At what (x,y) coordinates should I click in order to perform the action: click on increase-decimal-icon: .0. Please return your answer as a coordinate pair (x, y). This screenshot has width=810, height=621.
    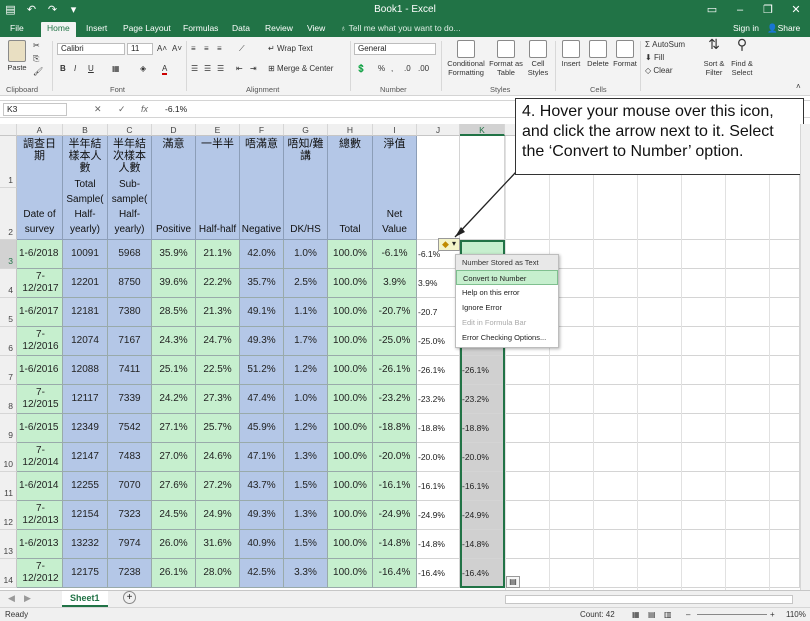
    Looking at the image, I should click on (407, 69).